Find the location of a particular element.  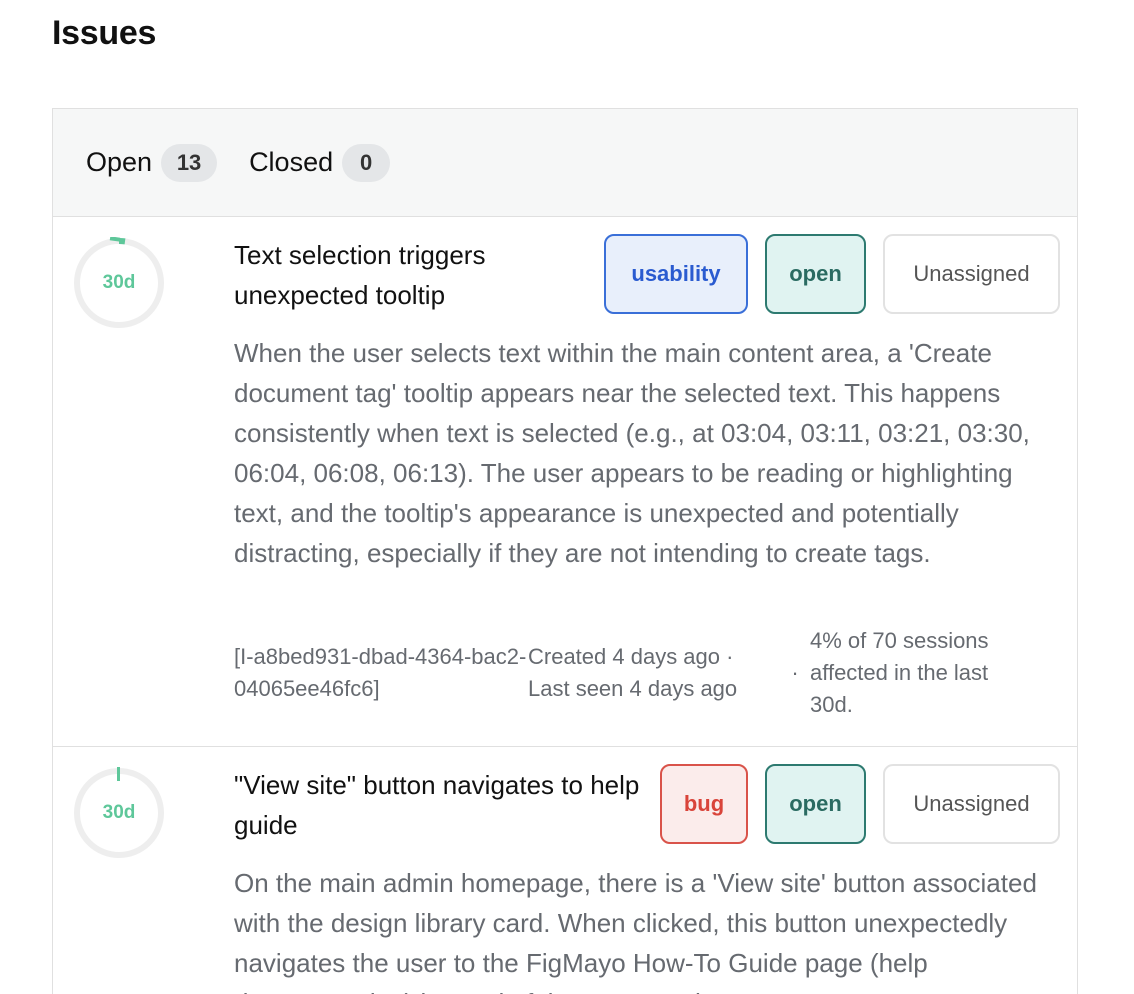

tab-open: Open 13 is located at coordinates (152, 162).